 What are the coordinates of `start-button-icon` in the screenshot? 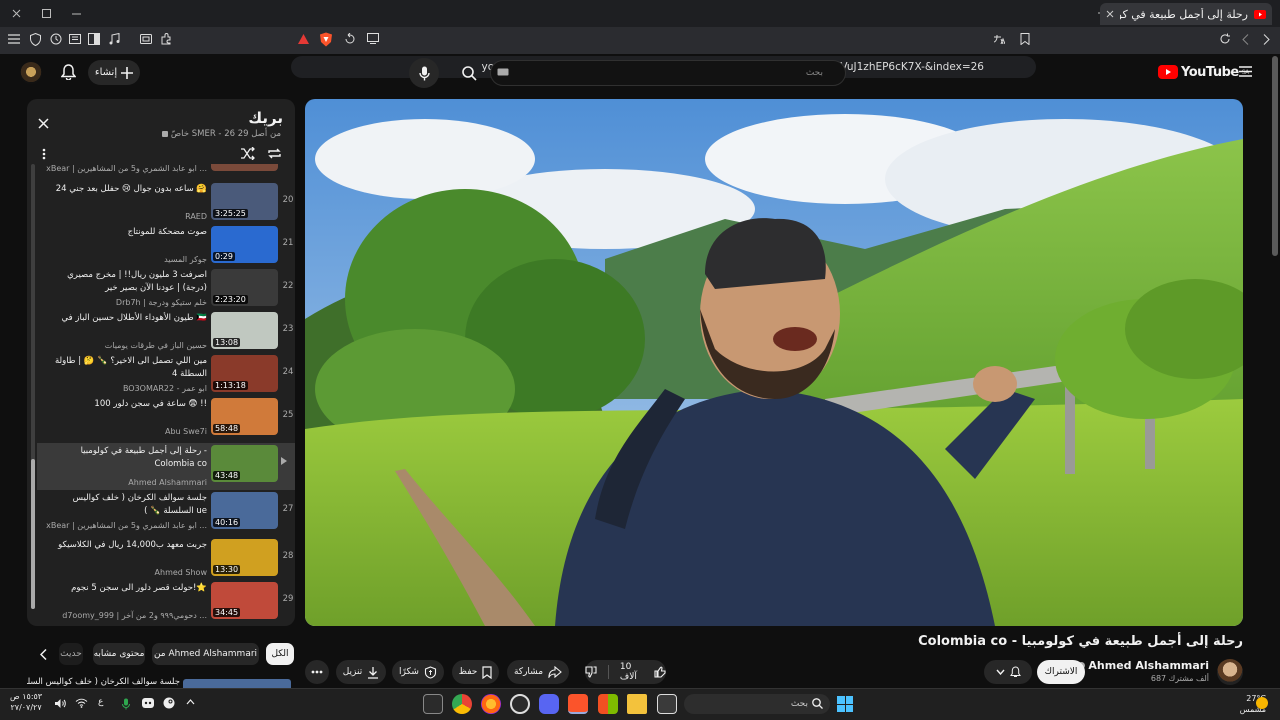 It's located at (845, 704).